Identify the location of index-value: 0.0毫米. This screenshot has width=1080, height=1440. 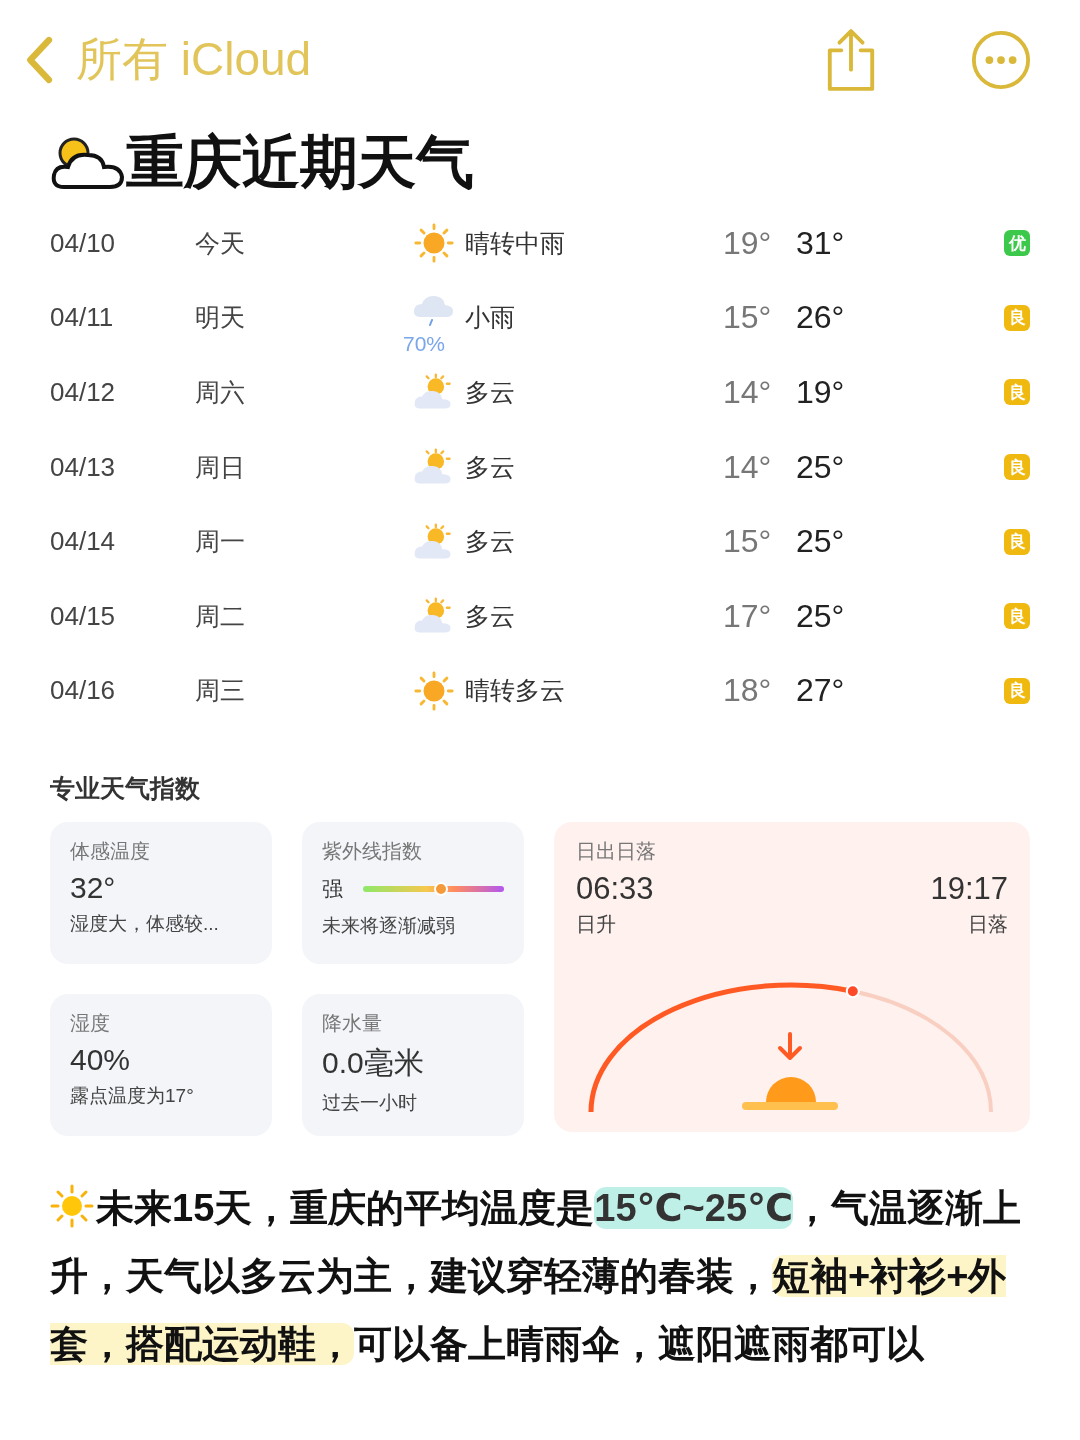
(373, 1063).